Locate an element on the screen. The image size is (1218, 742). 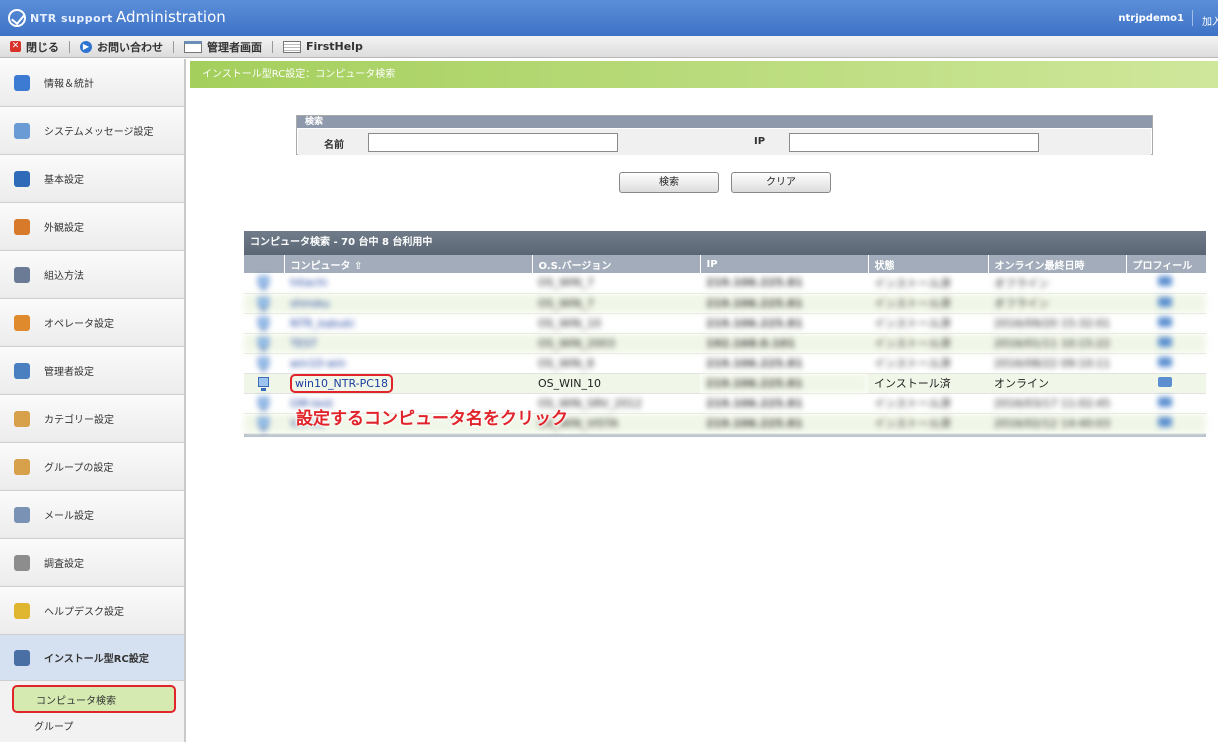
search-panel-title: 検索 is located at coordinates (724, 122).